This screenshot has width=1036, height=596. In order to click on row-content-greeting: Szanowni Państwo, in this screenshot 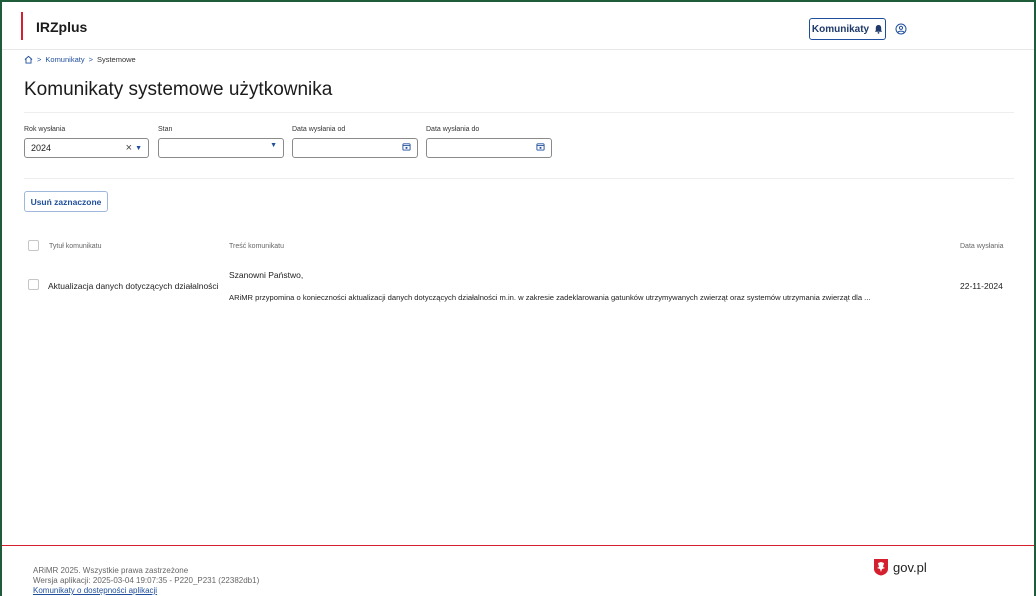, I will do `click(266, 275)`.